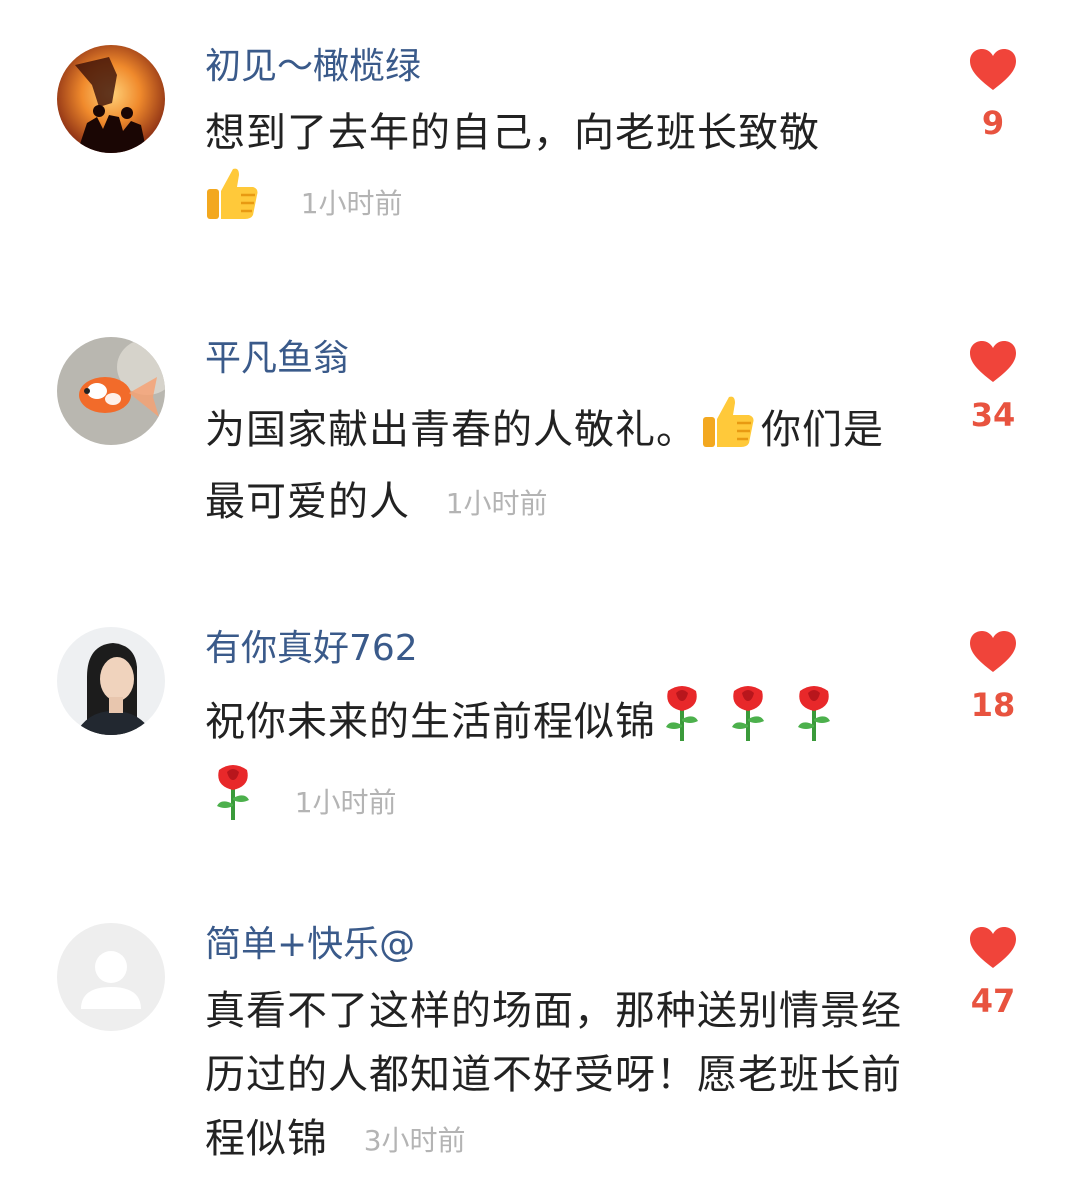 The height and width of the screenshot is (1184, 1080). Describe the element at coordinates (557, 464) in the screenshot. I see `comment-text: 为国家献出青春的人敬礼。 你们是最可爱的人 1小时前` at that location.